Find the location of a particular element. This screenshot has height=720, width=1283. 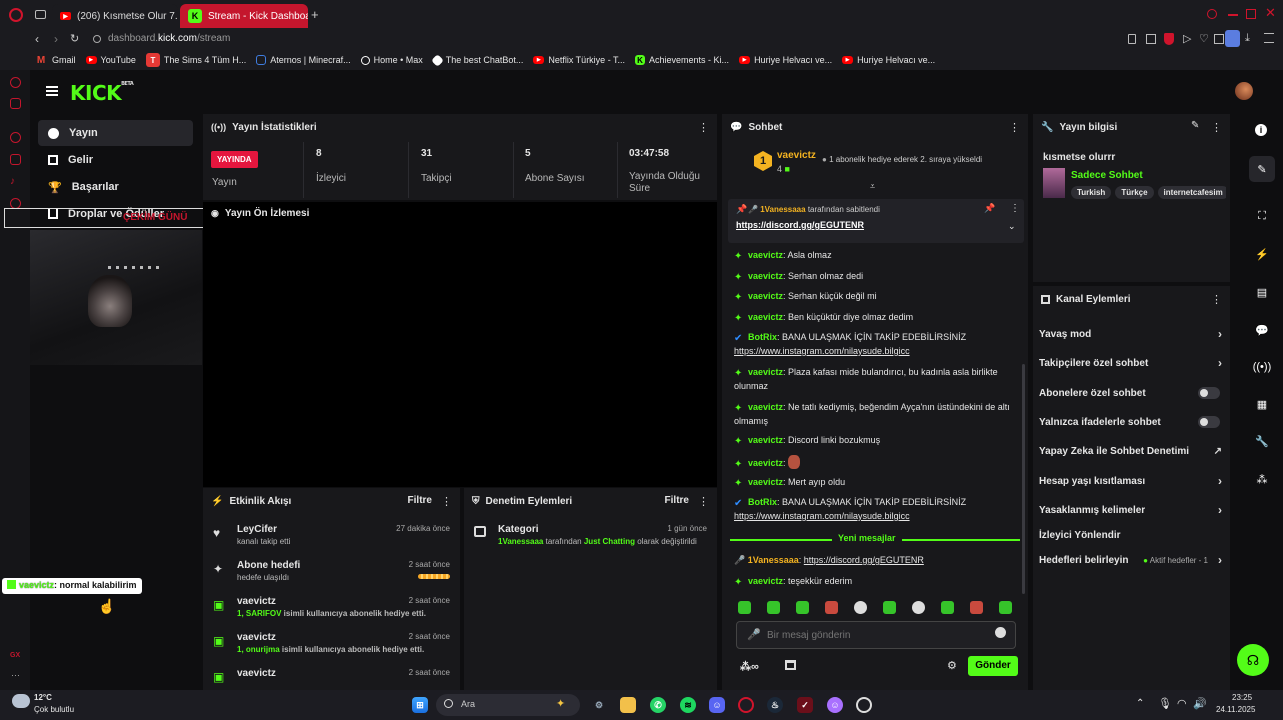

chat-users-icon: ⁂∞ is located at coordinates (749, 666).